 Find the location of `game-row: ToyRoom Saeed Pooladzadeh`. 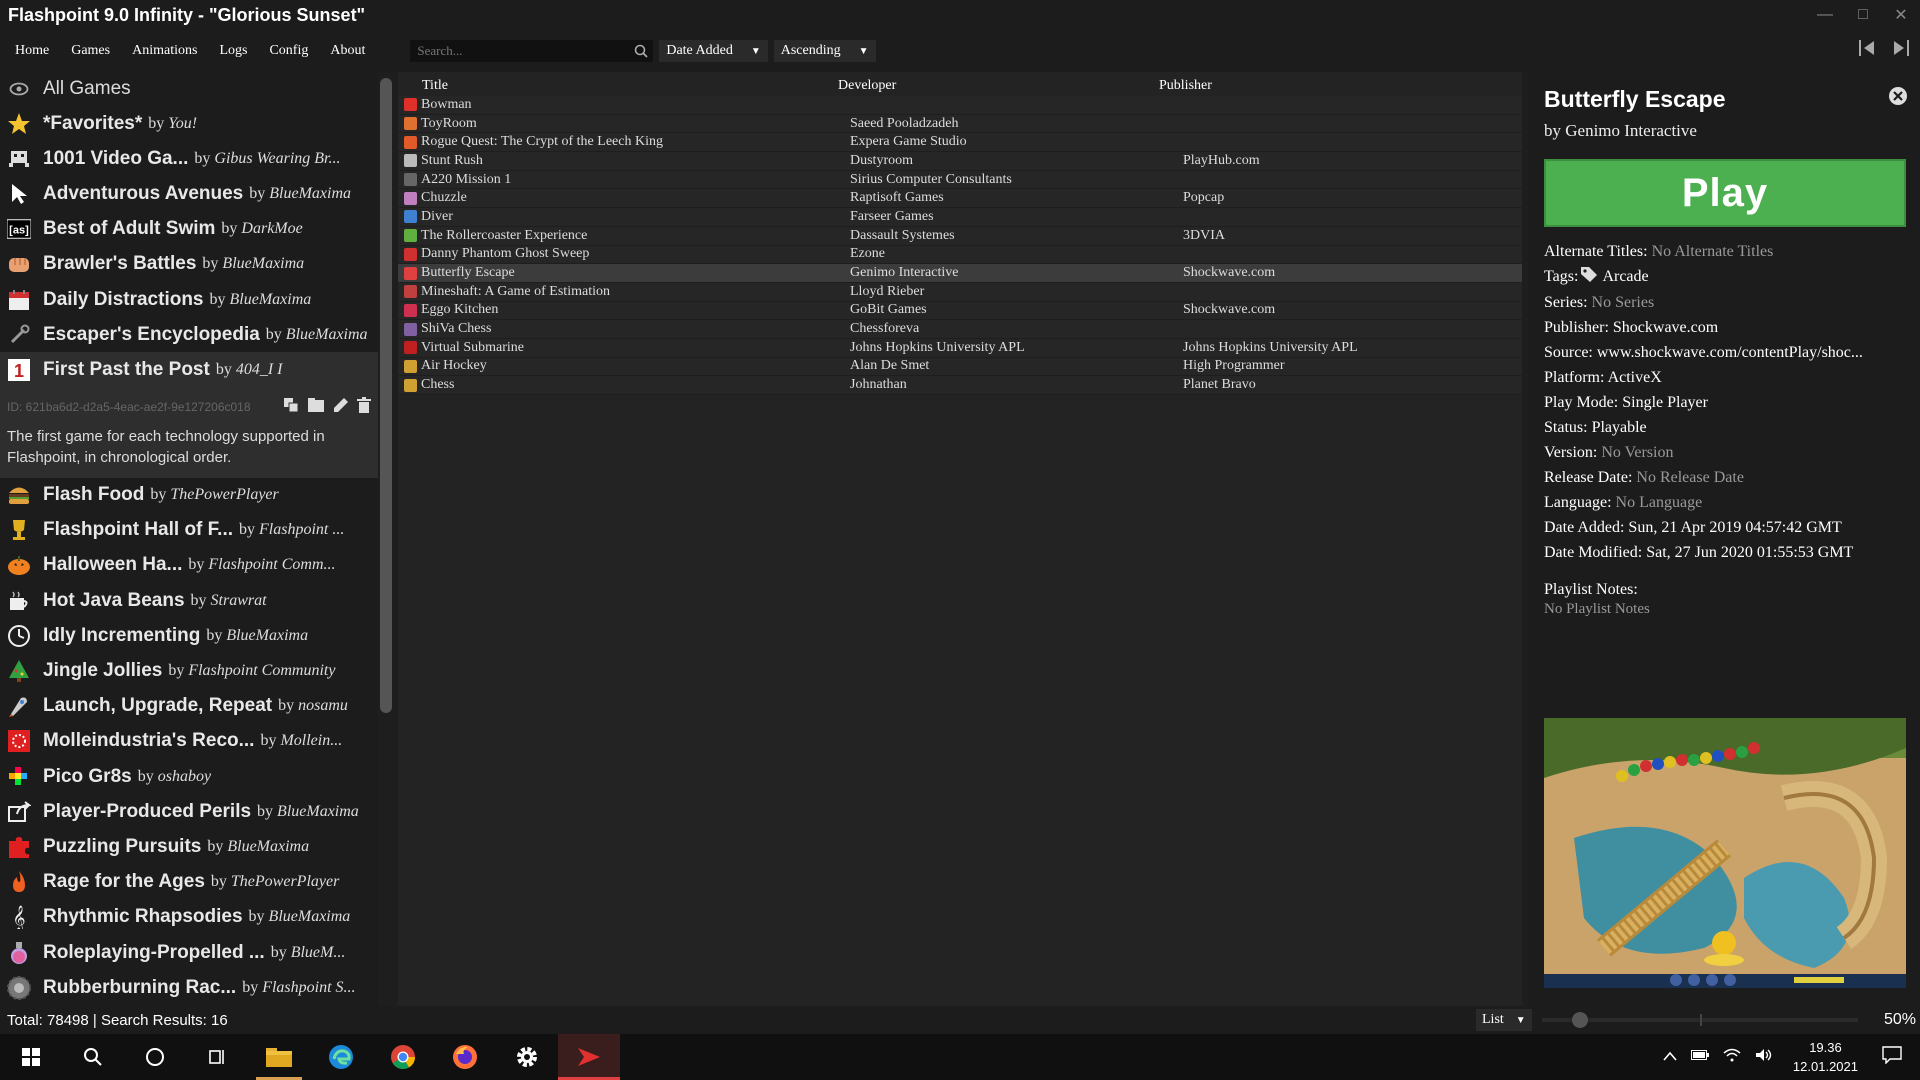

game-row: ToyRoom Saeed Pooladzadeh is located at coordinates (960, 124).